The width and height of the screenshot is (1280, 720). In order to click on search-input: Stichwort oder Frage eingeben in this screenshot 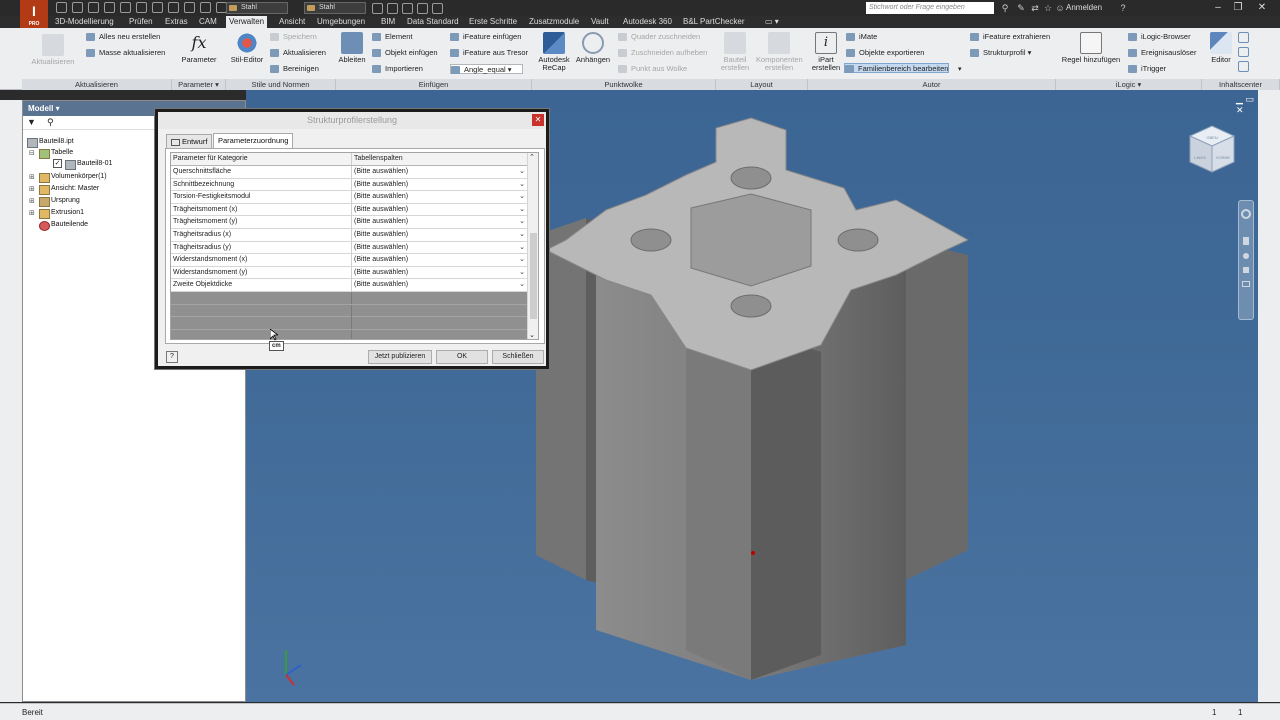, I will do `click(930, 8)`.